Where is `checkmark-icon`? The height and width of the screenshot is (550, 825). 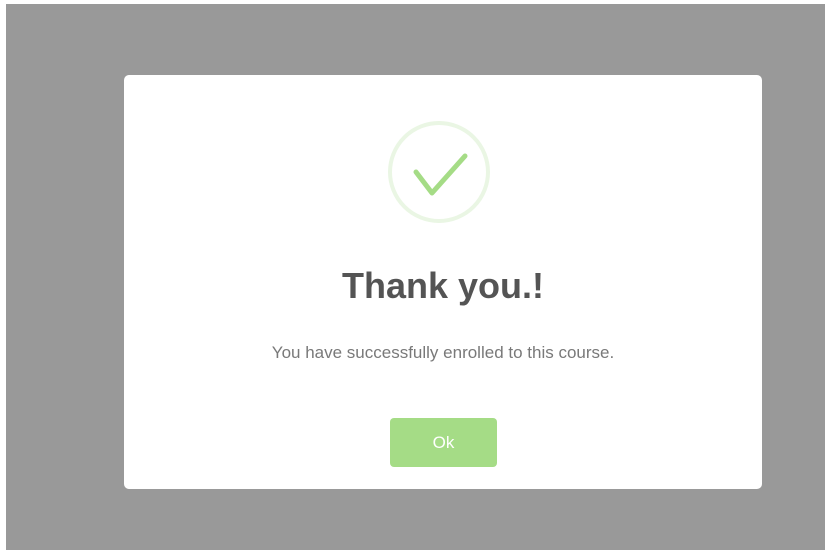 checkmark-icon is located at coordinates (440, 174).